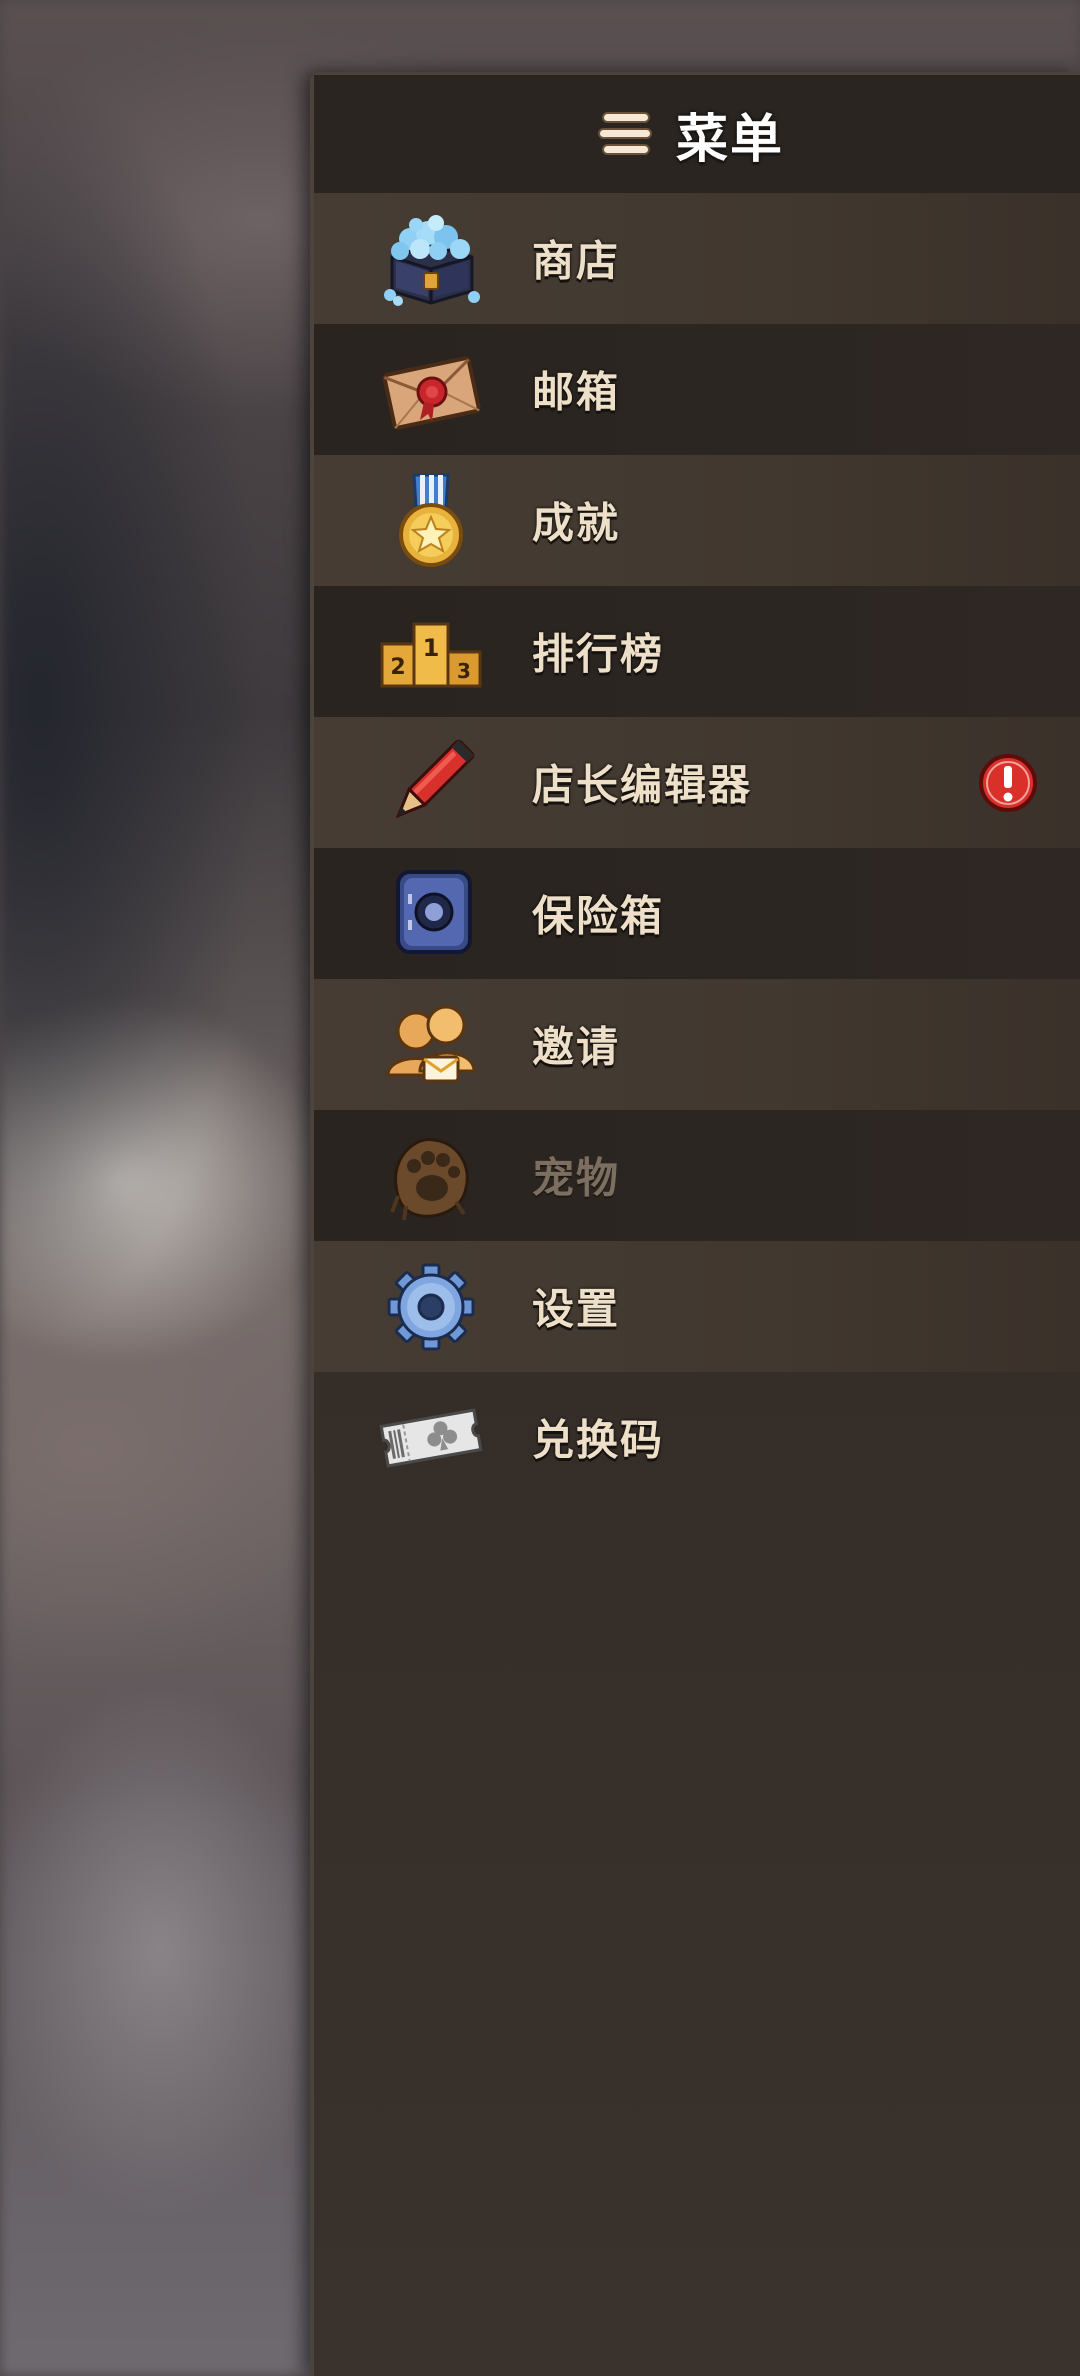 The width and height of the screenshot is (1080, 2376). Describe the element at coordinates (576, 1046) in the screenshot. I see `menu-item-label: 邀请` at that location.